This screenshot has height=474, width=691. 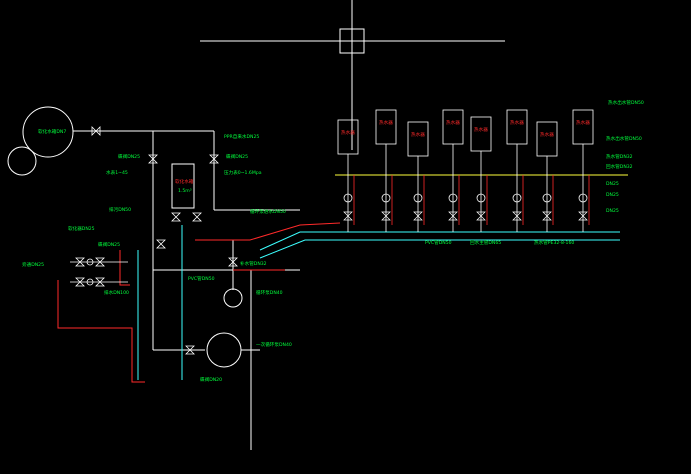 What do you see at coordinates (619, 166) in the screenshot?
I see `return-pipe-label: 回水管DN32` at bounding box center [619, 166].